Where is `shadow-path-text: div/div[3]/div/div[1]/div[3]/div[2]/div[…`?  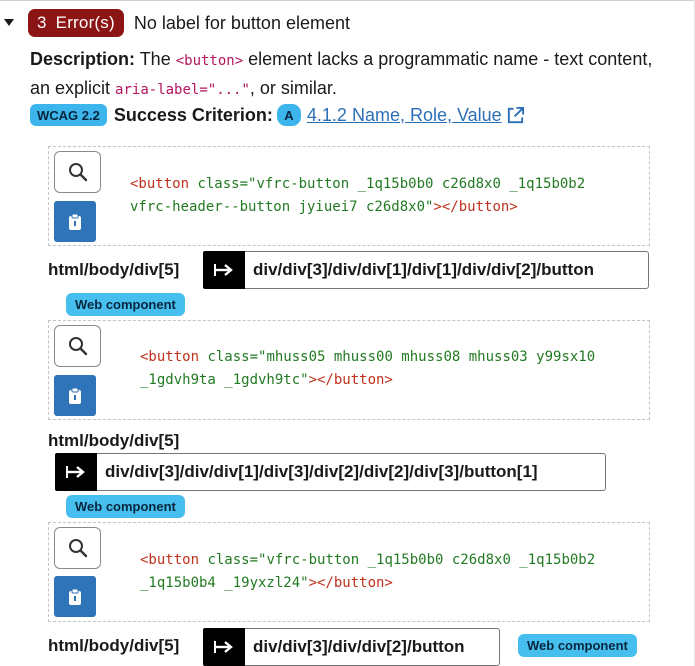 shadow-path-text: div/div[3]/div/div[1]/div[3]/div[2]/div[… is located at coordinates (321, 471).